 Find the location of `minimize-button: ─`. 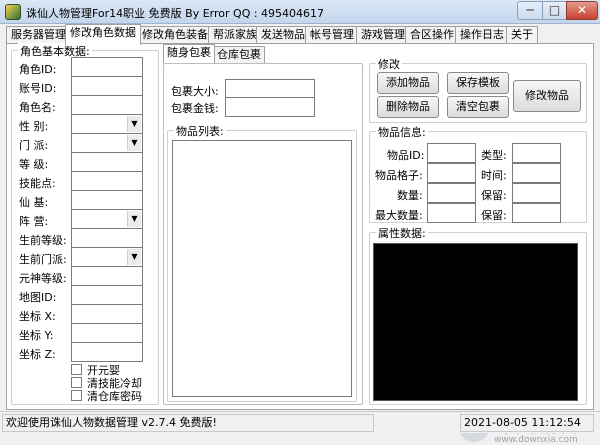

minimize-button: ─ is located at coordinates (530, 10).